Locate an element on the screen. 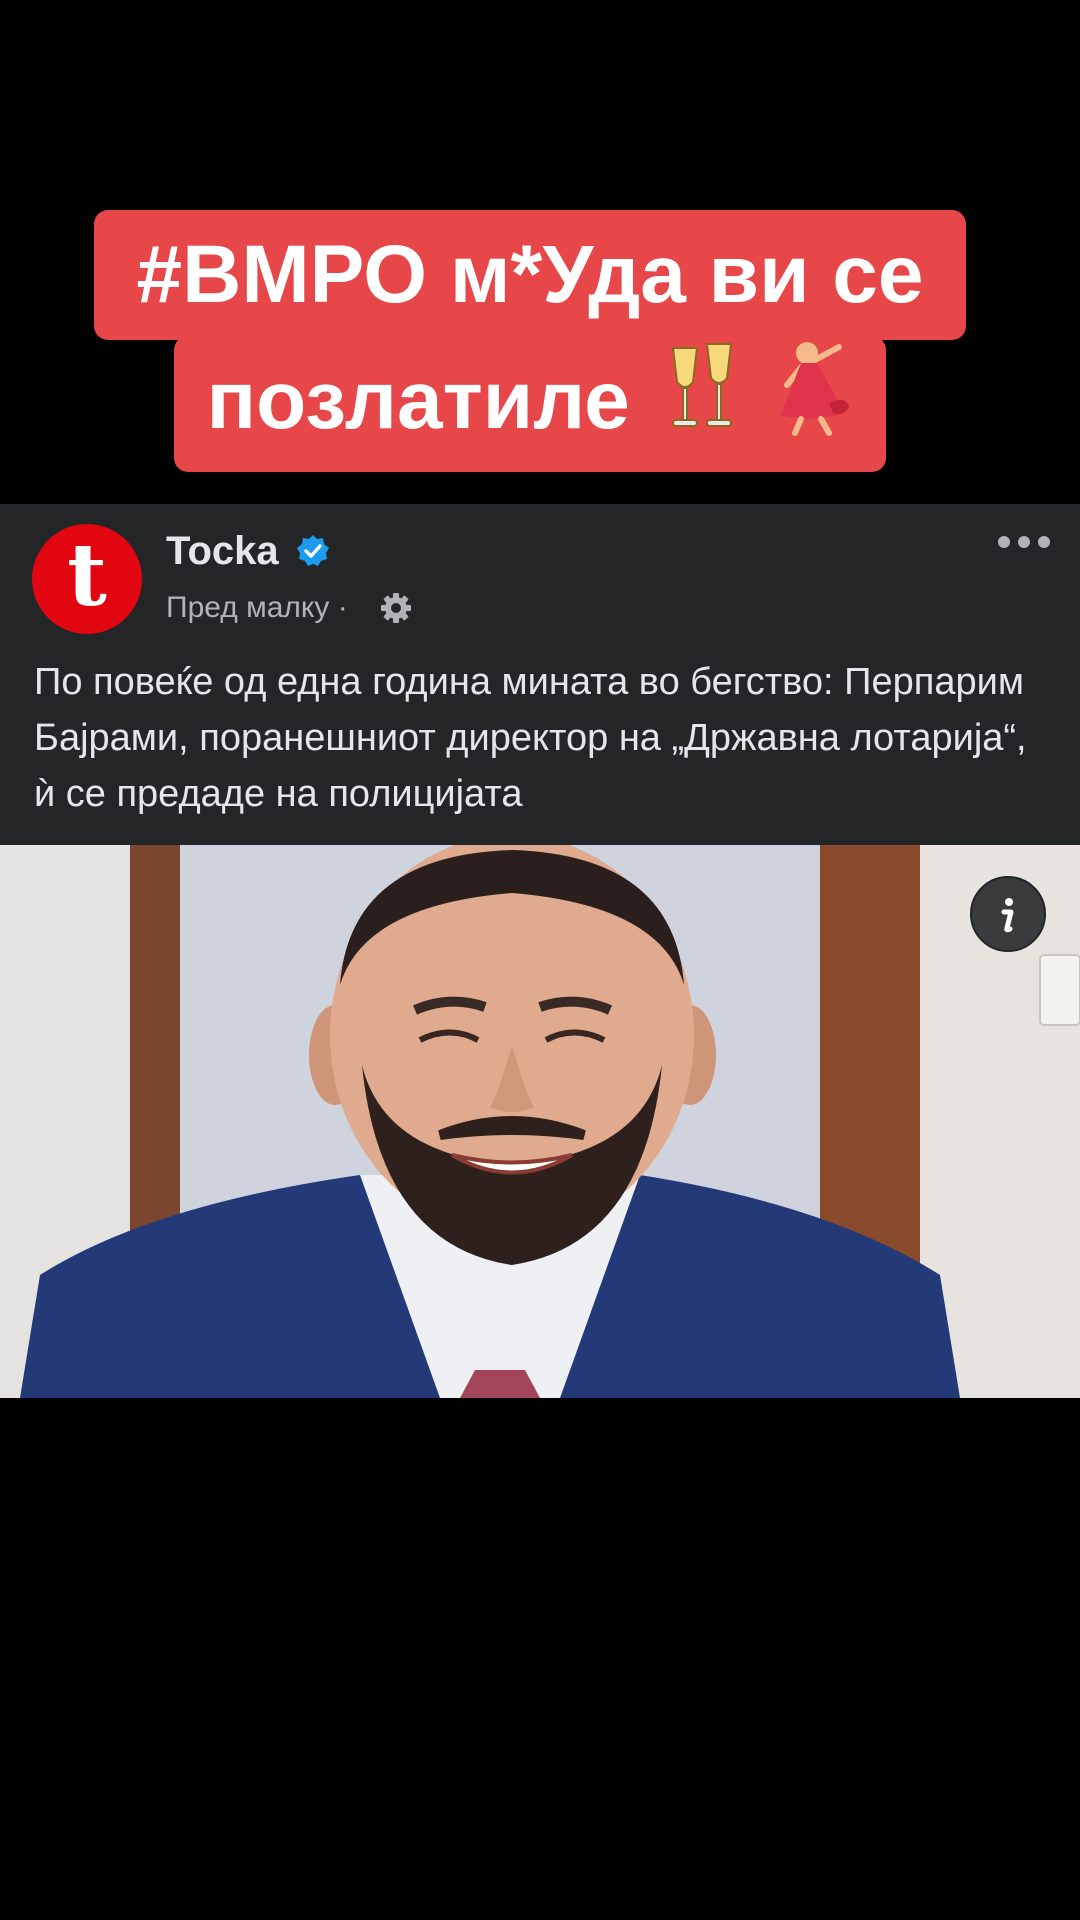 The height and width of the screenshot is (1920, 1080). caption-line-1: #ВМРО м*Уда ви се is located at coordinates (530, 275).